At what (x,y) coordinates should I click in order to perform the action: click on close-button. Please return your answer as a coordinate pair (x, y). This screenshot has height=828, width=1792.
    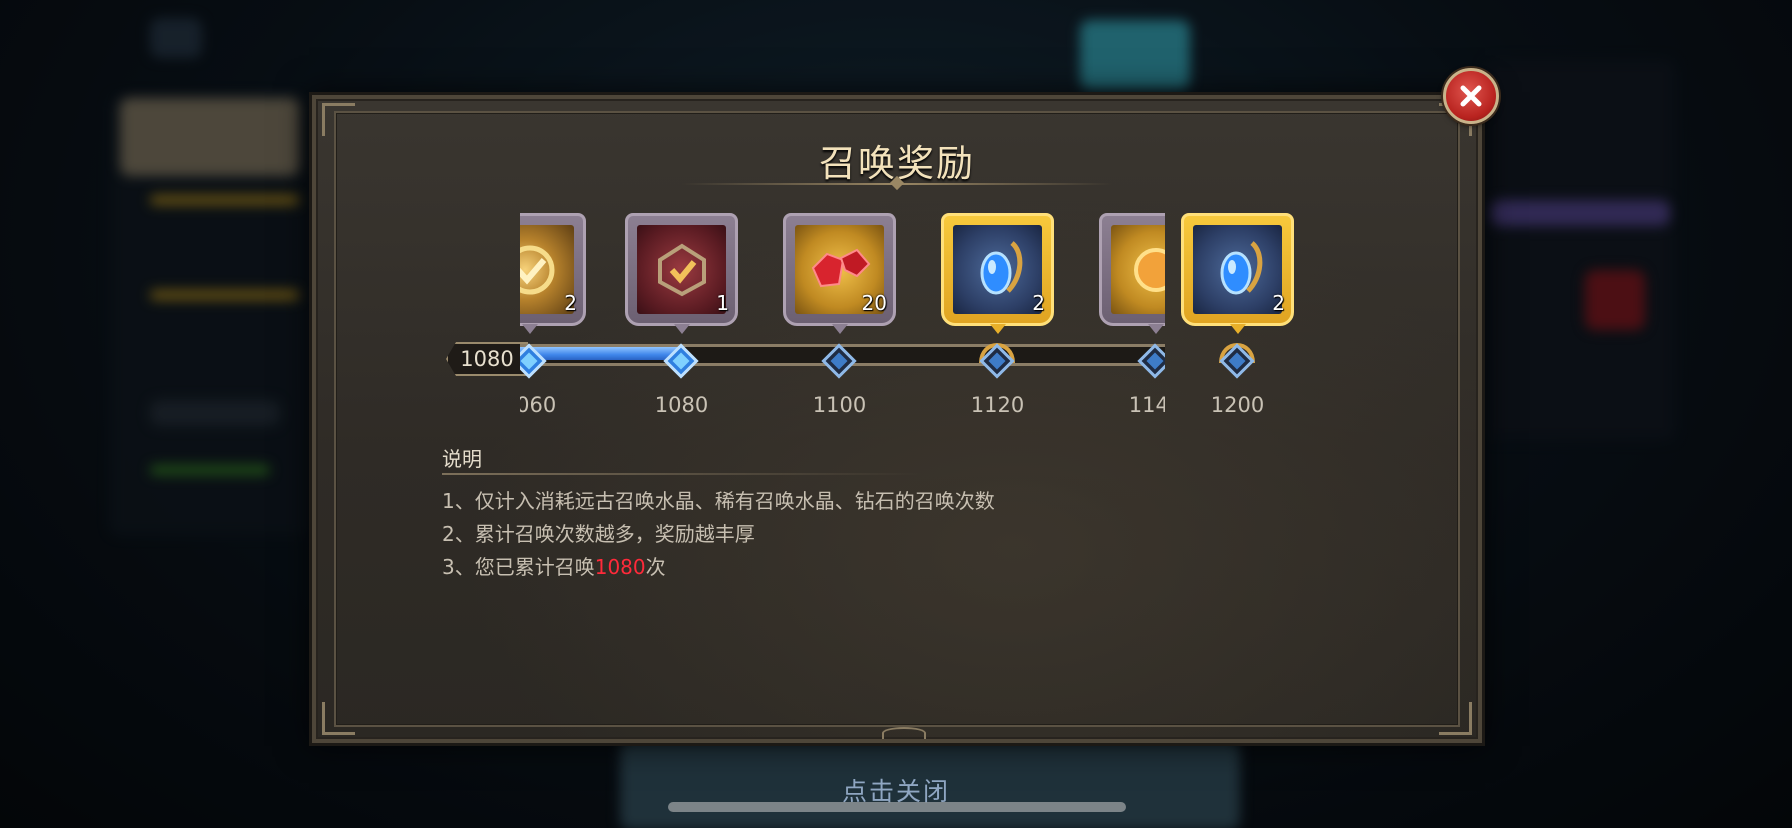
    Looking at the image, I should click on (1471, 96).